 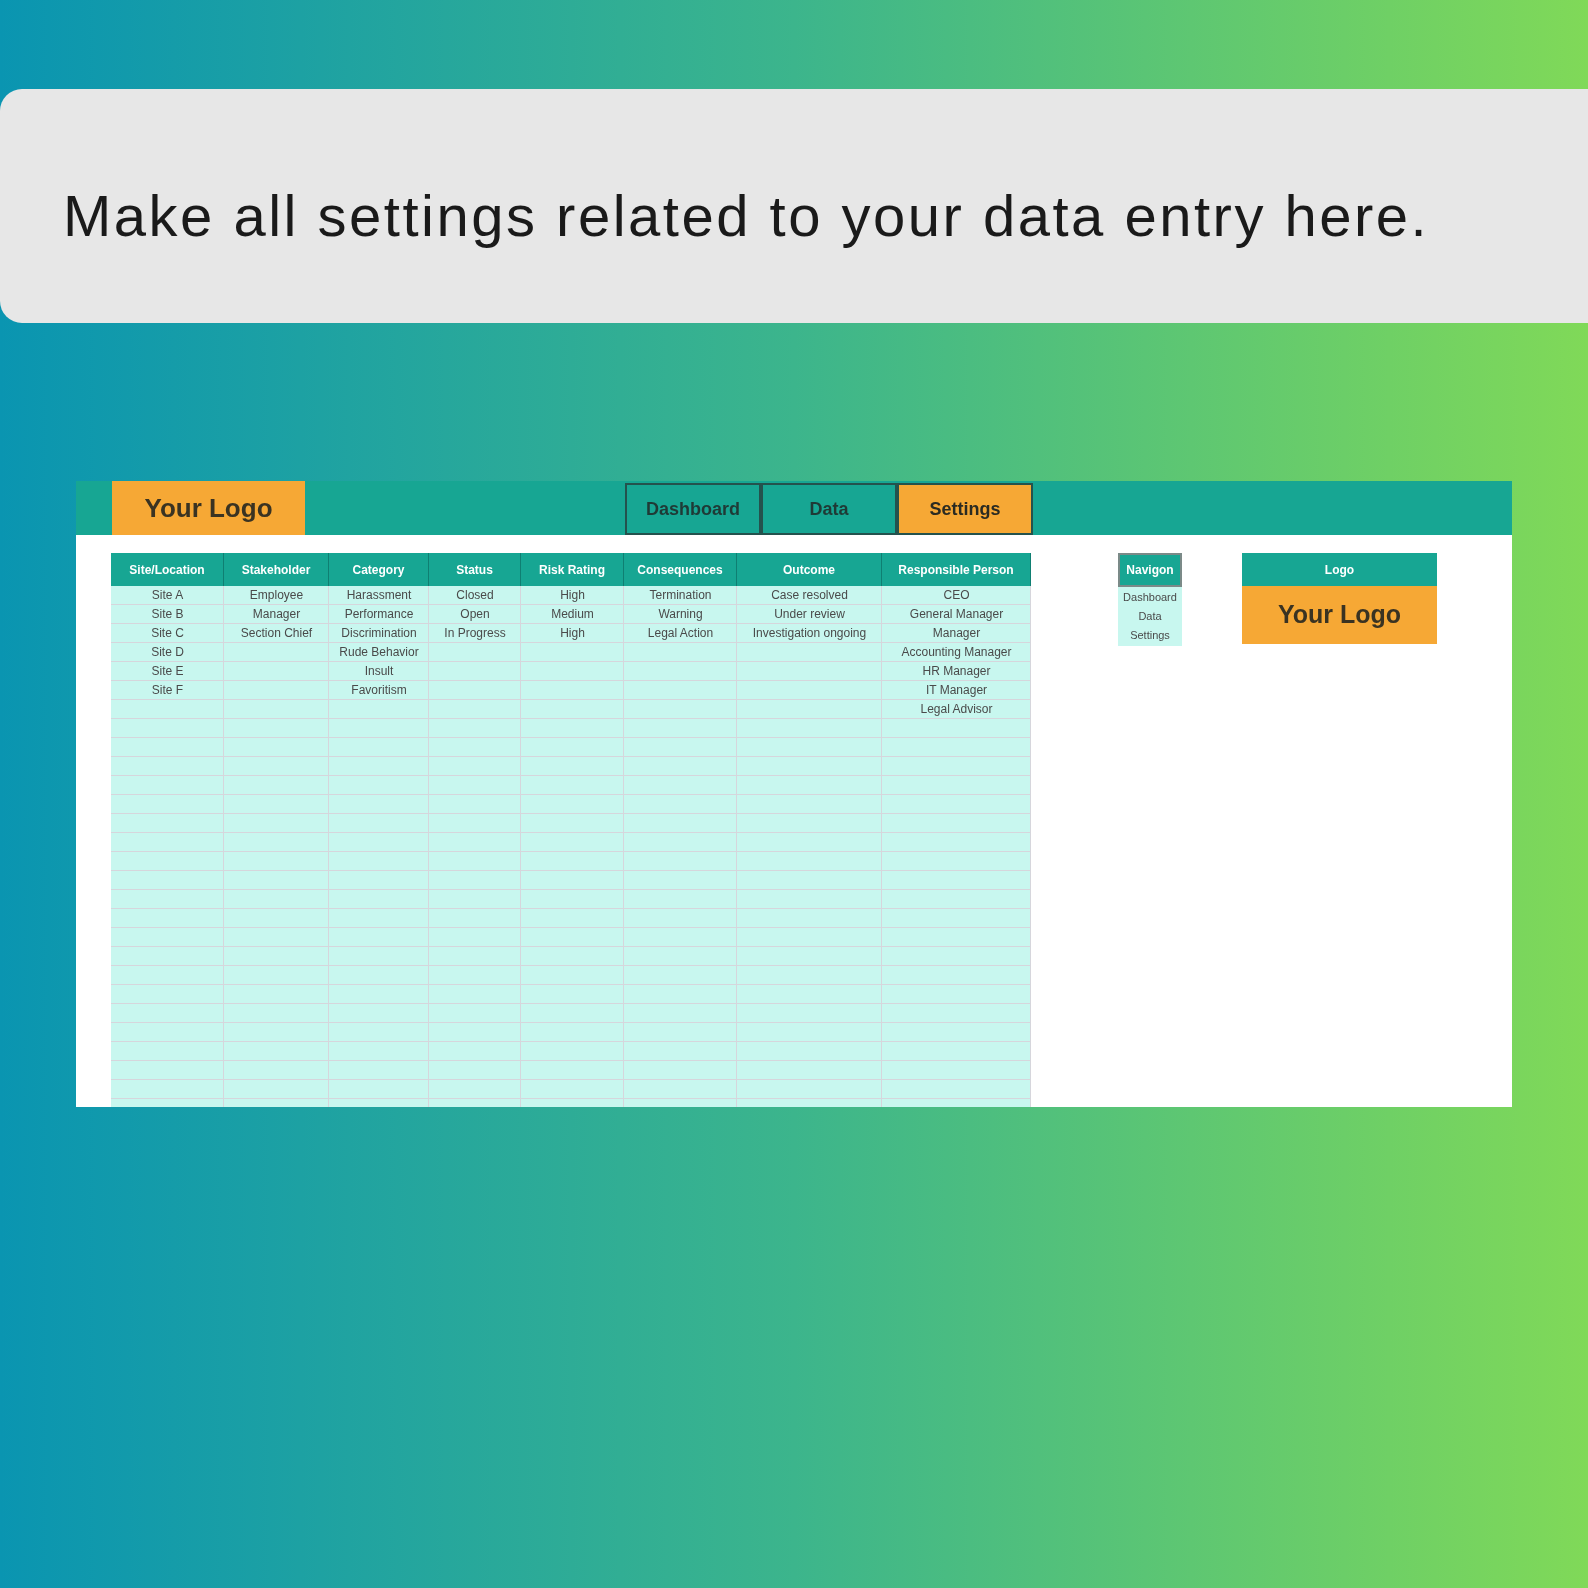 What do you see at coordinates (1150, 570) in the screenshot?
I see `navigation-header: Navigon` at bounding box center [1150, 570].